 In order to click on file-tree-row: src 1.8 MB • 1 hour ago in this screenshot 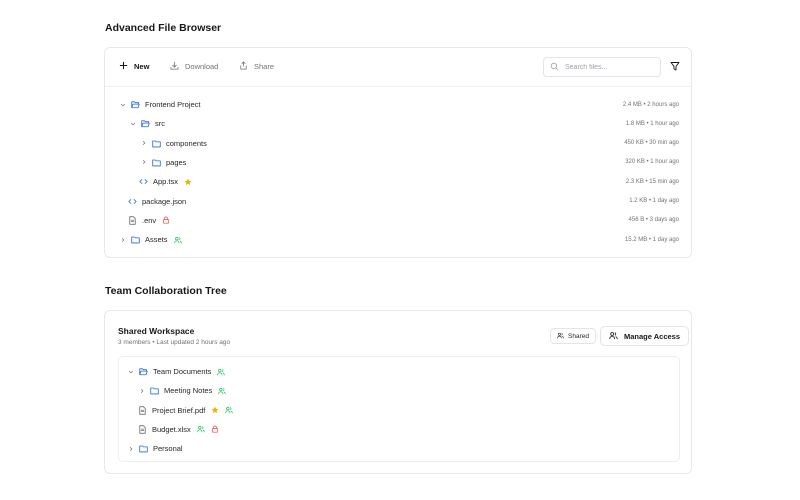, I will do `click(398, 123)`.